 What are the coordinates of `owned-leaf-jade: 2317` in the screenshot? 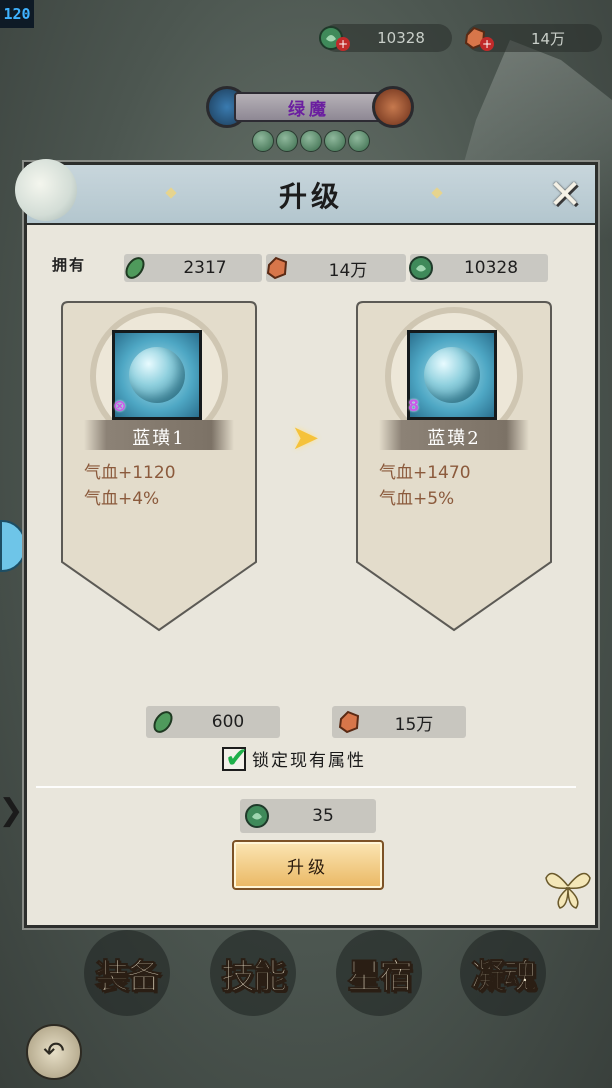 It's located at (193, 268).